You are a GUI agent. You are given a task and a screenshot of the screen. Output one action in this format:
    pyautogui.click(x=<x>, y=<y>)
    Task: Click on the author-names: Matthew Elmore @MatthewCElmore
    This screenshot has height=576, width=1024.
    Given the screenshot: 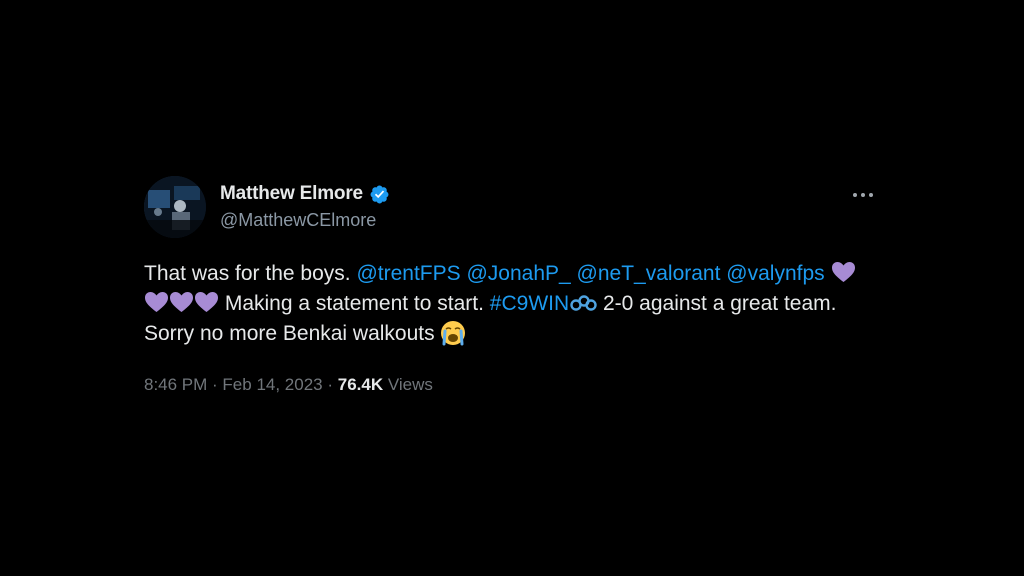 What is the action you would take?
    pyautogui.click(x=305, y=206)
    